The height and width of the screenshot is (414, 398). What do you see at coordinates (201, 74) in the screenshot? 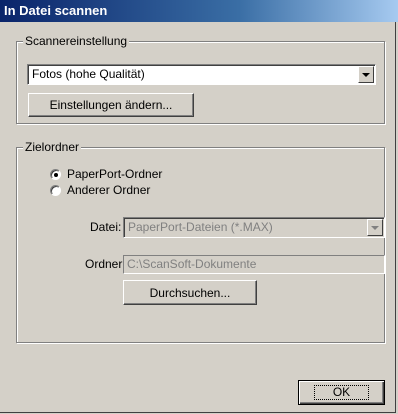
I see `scanner-preset-select: Fotos (hohe Qualität)` at bounding box center [201, 74].